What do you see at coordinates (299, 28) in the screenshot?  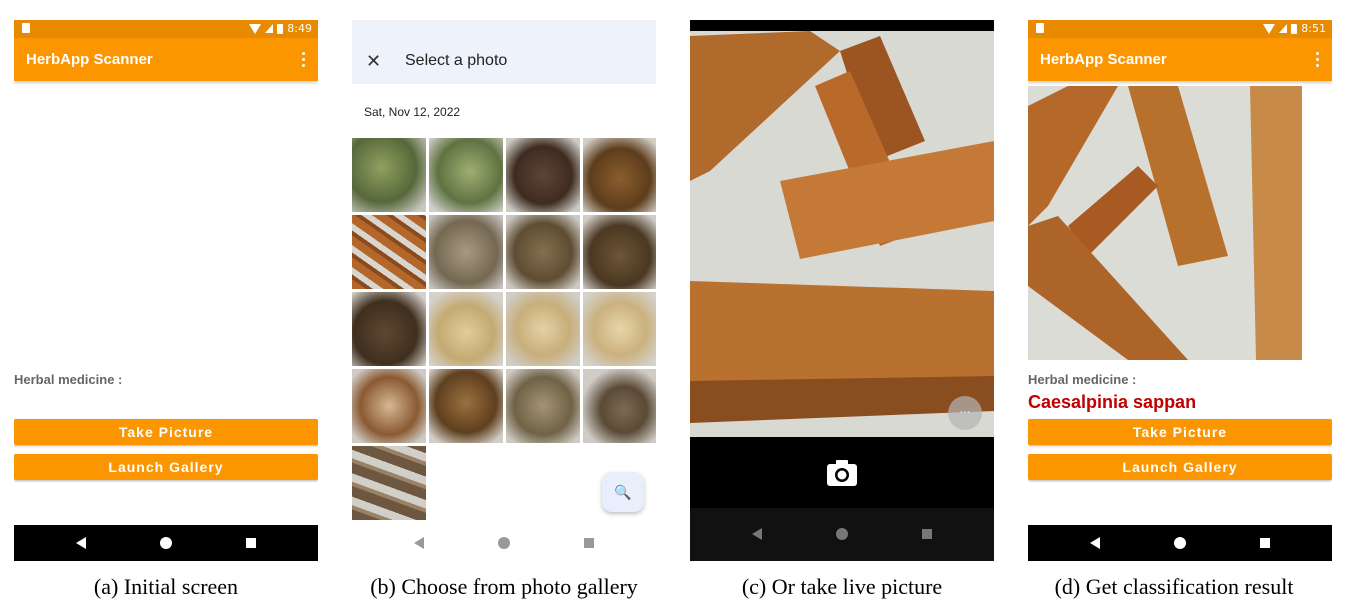 I see `status-time: 8:49` at bounding box center [299, 28].